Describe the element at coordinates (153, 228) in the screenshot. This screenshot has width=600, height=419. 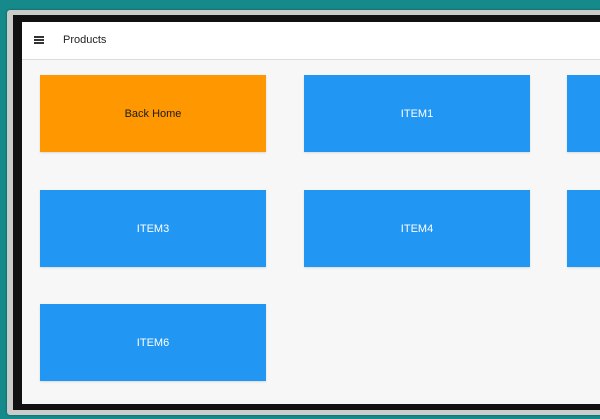
I see `item3-button: ITEM3` at that location.